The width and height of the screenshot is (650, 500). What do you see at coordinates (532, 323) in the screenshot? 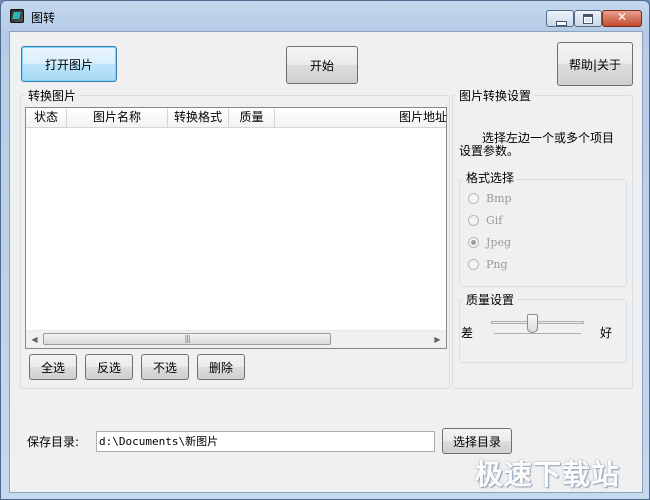
I see `quality-slider-thumb` at bounding box center [532, 323].